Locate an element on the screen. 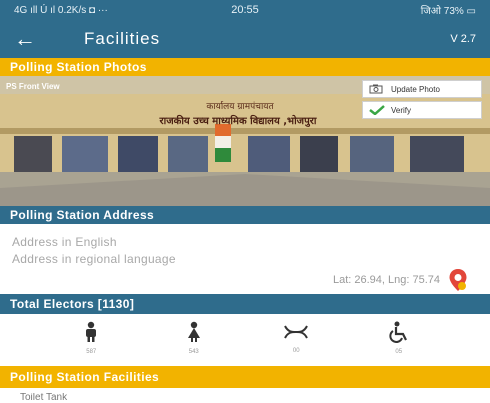  facilities-section-header: Polling Station Facilities is located at coordinates (245, 377).